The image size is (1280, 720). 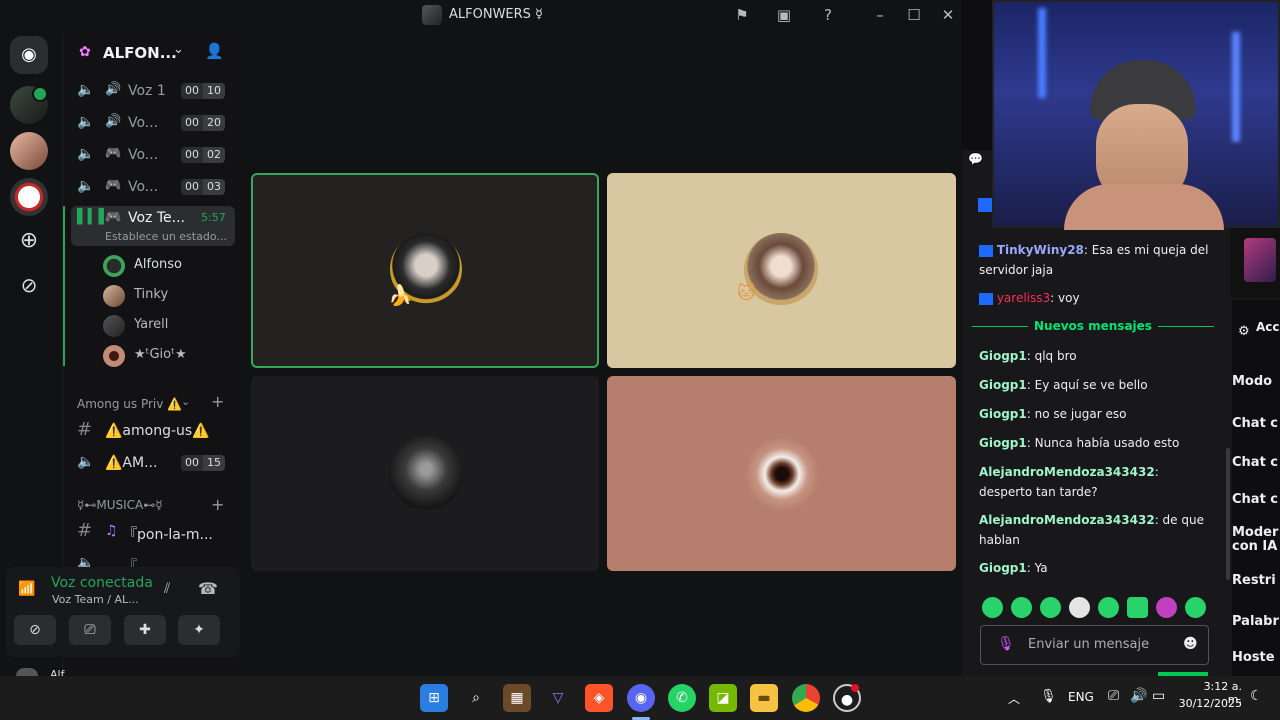 What do you see at coordinates (1113, 696) in the screenshot?
I see `monitor-icon: ⎚` at bounding box center [1113, 696].